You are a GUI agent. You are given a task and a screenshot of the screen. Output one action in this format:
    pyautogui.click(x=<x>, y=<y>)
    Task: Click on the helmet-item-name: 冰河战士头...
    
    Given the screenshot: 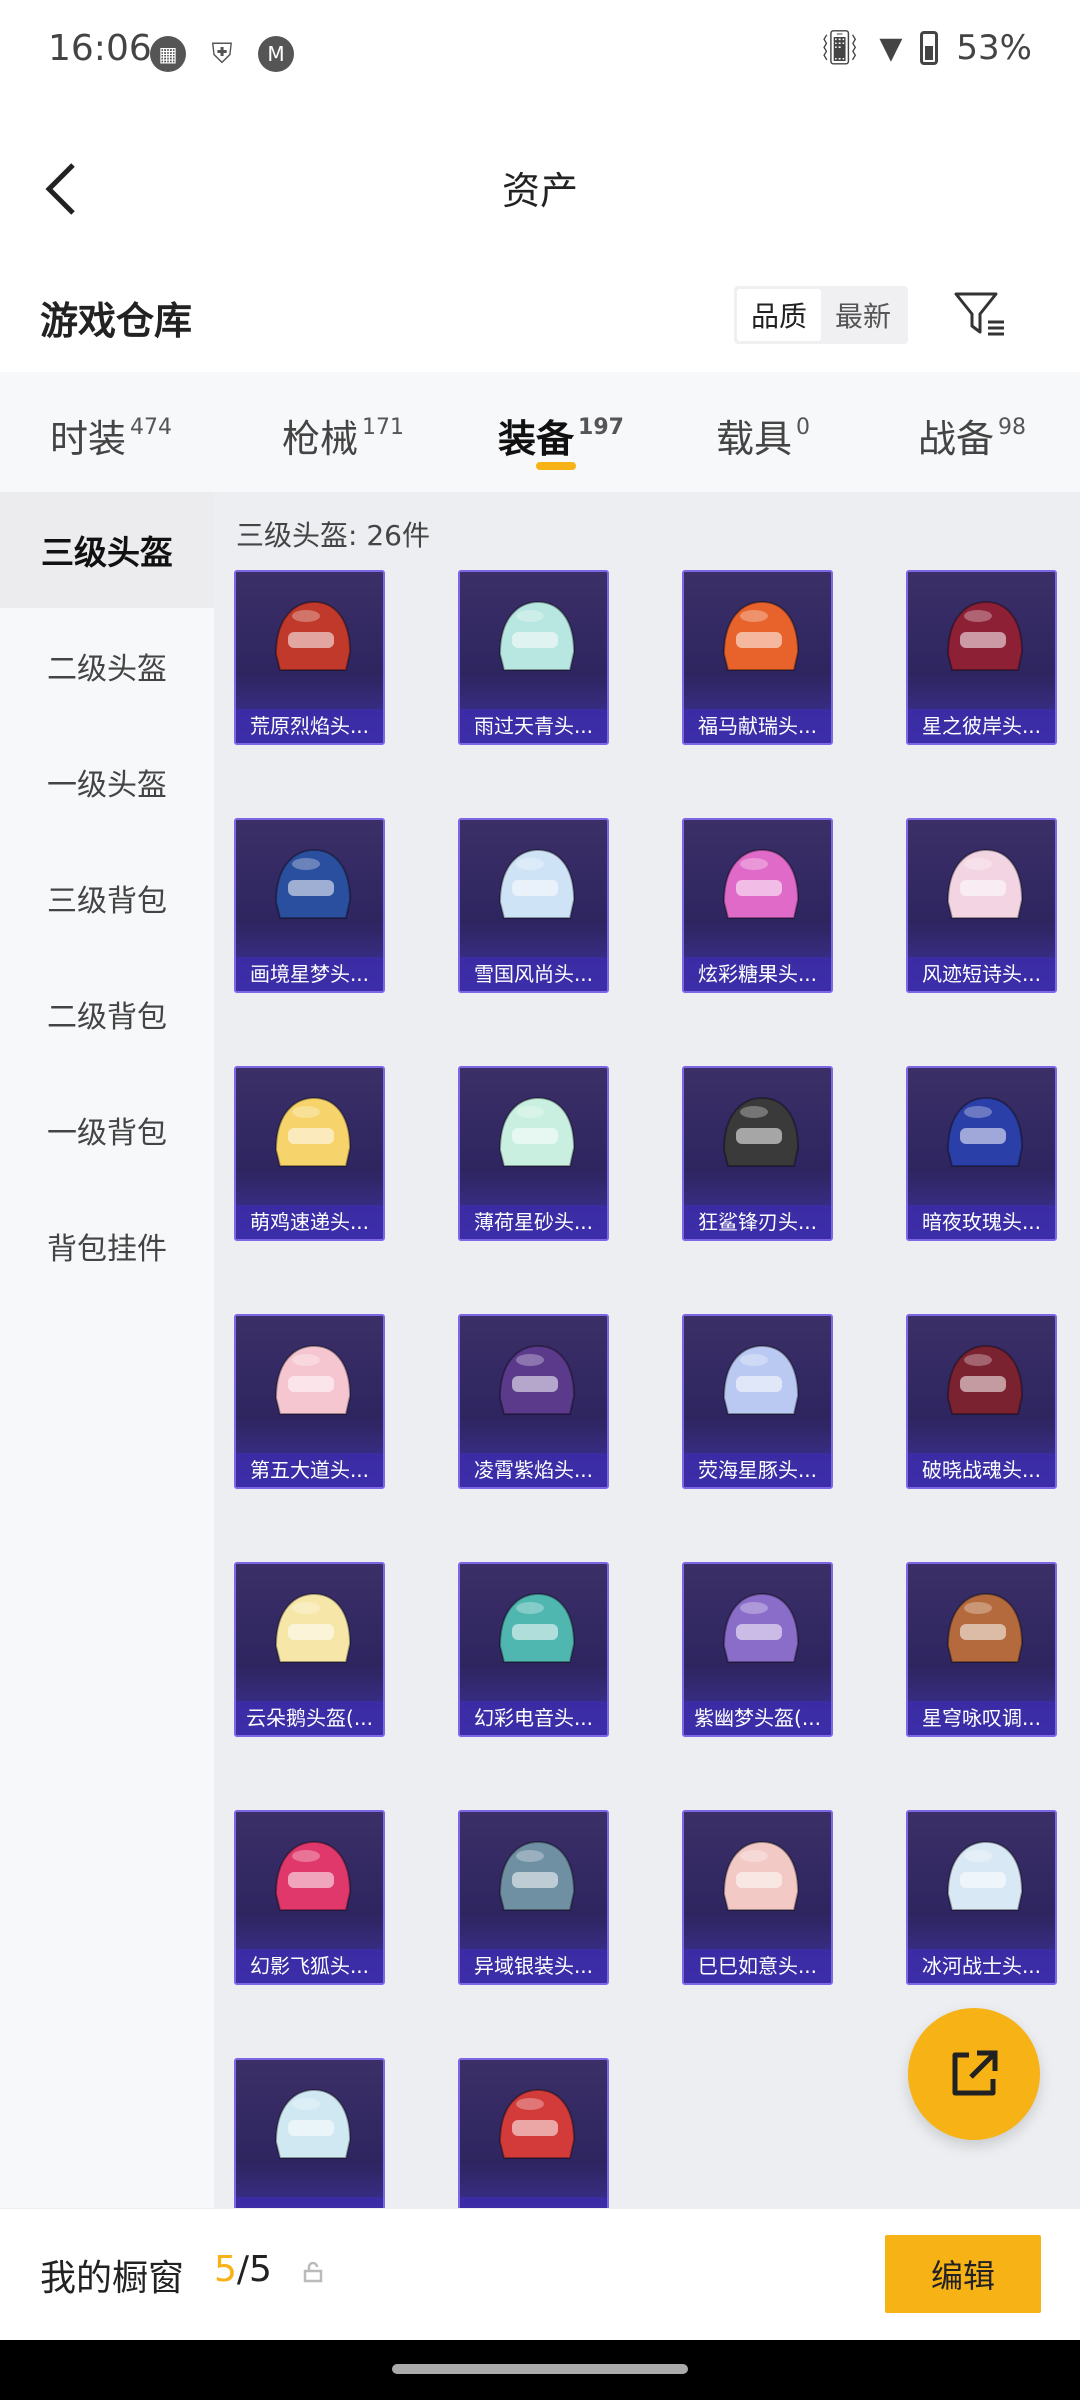 What is the action you would take?
    pyautogui.click(x=981, y=1966)
    